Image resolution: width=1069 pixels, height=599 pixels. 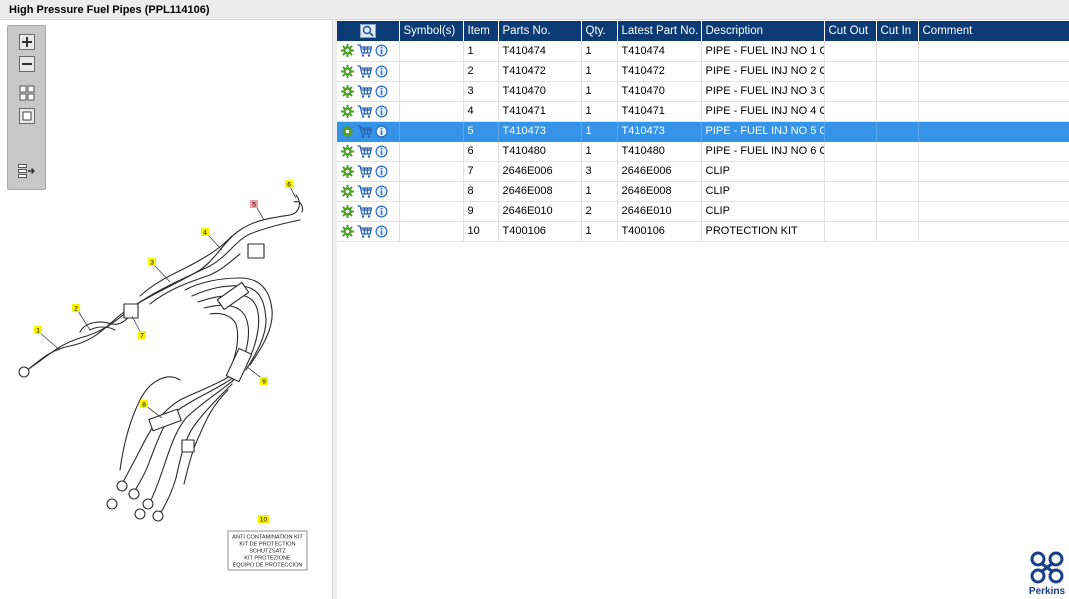 I want to click on header-latest-part-no: Latest Part No., so click(x=659, y=31).